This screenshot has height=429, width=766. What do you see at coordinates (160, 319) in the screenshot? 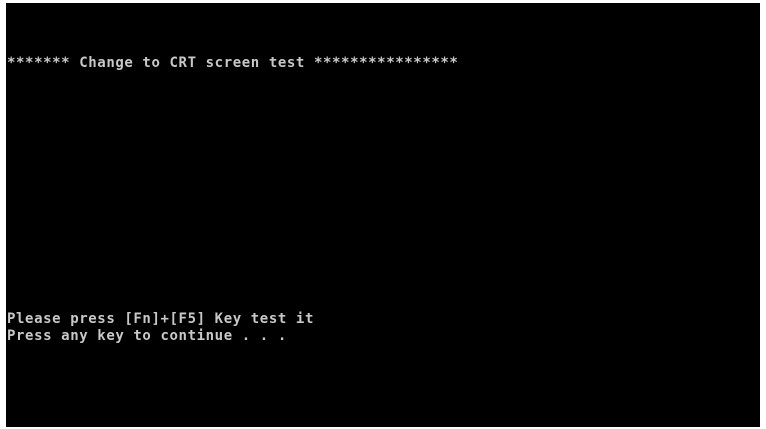
I see `instruction-text: Please press [Fn]+[F5] Key test it` at bounding box center [160, 319].